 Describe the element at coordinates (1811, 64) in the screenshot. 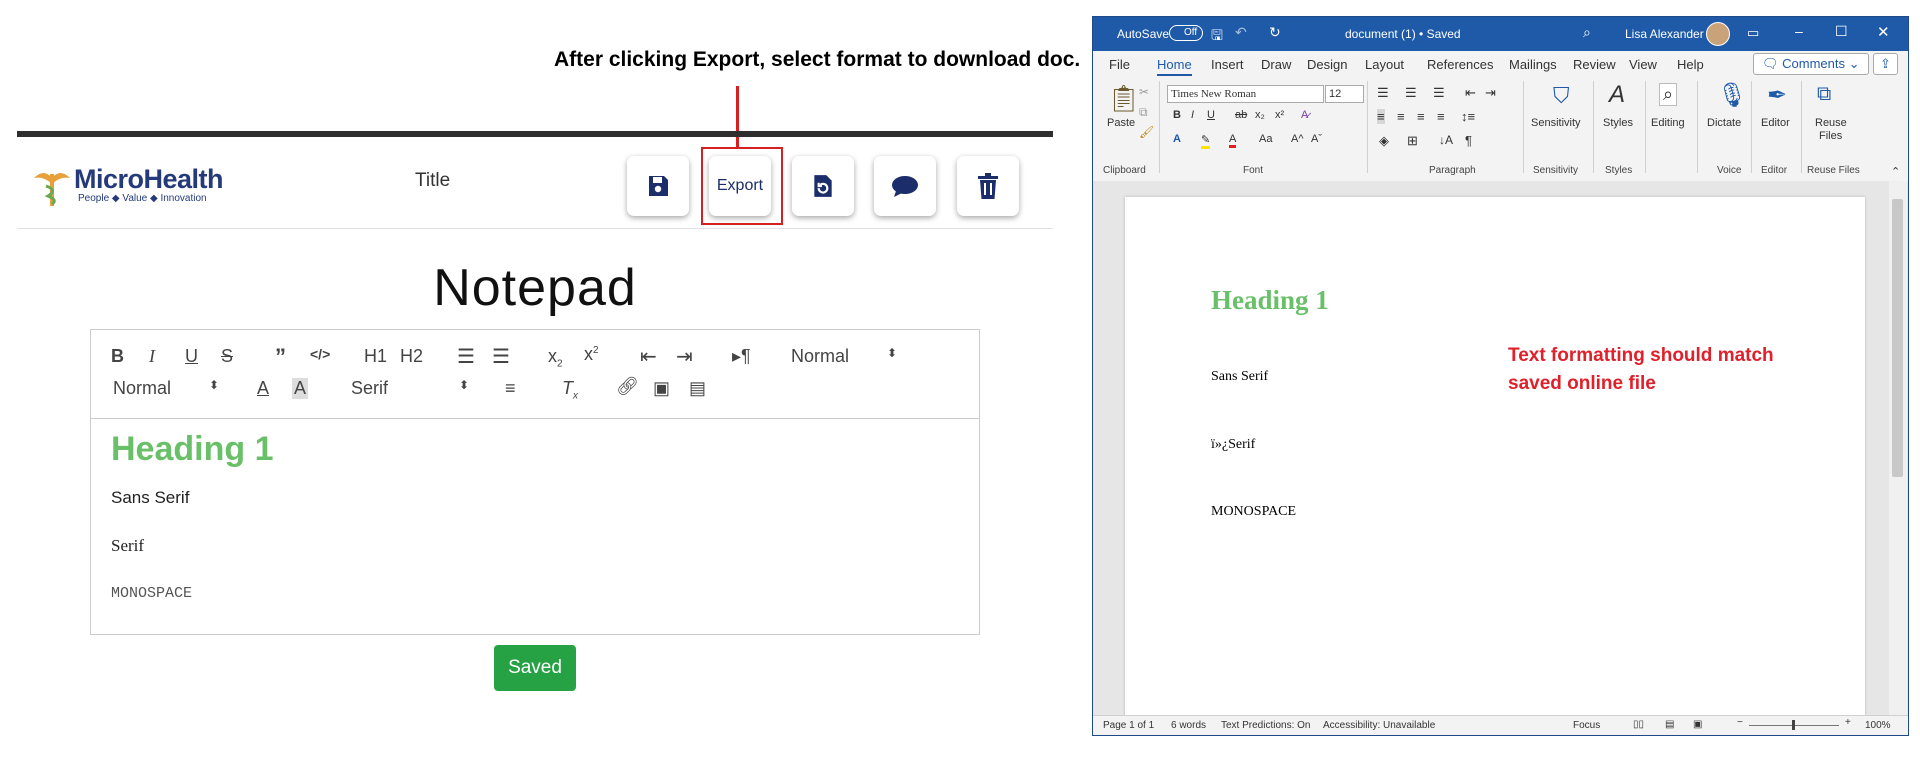

I see `comments-button: 🗨︎ Comments ⌄` at that location.